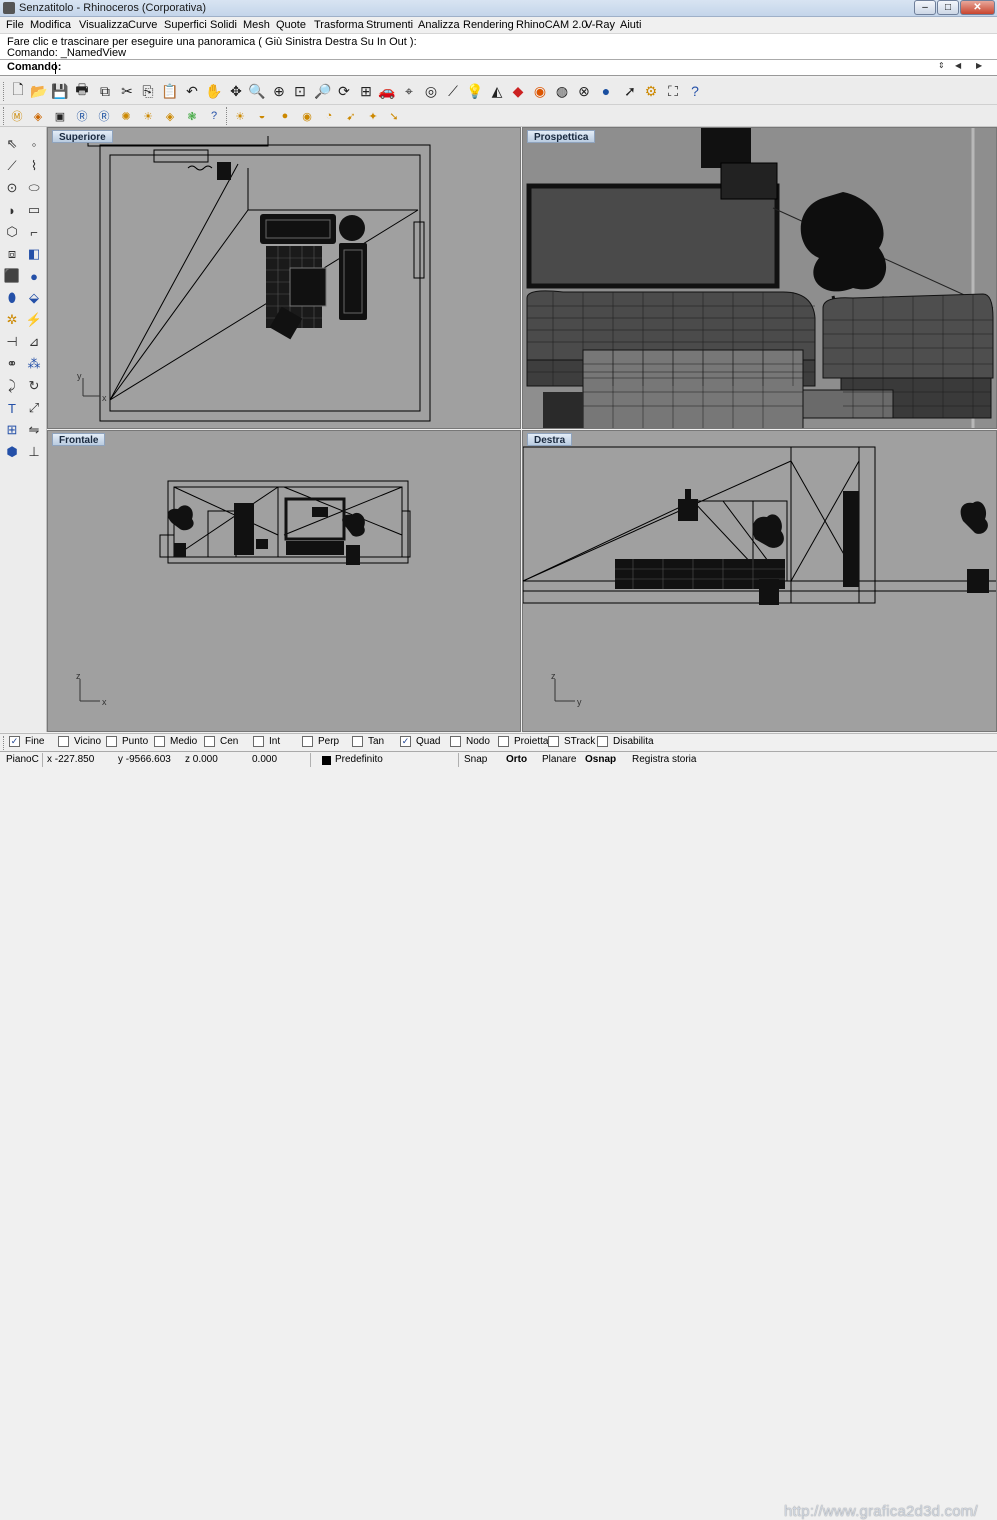  What do you see at coordinates (925, 7) in the screenshot?
I see `minimize-button: –` at bounding box center [925, 7].